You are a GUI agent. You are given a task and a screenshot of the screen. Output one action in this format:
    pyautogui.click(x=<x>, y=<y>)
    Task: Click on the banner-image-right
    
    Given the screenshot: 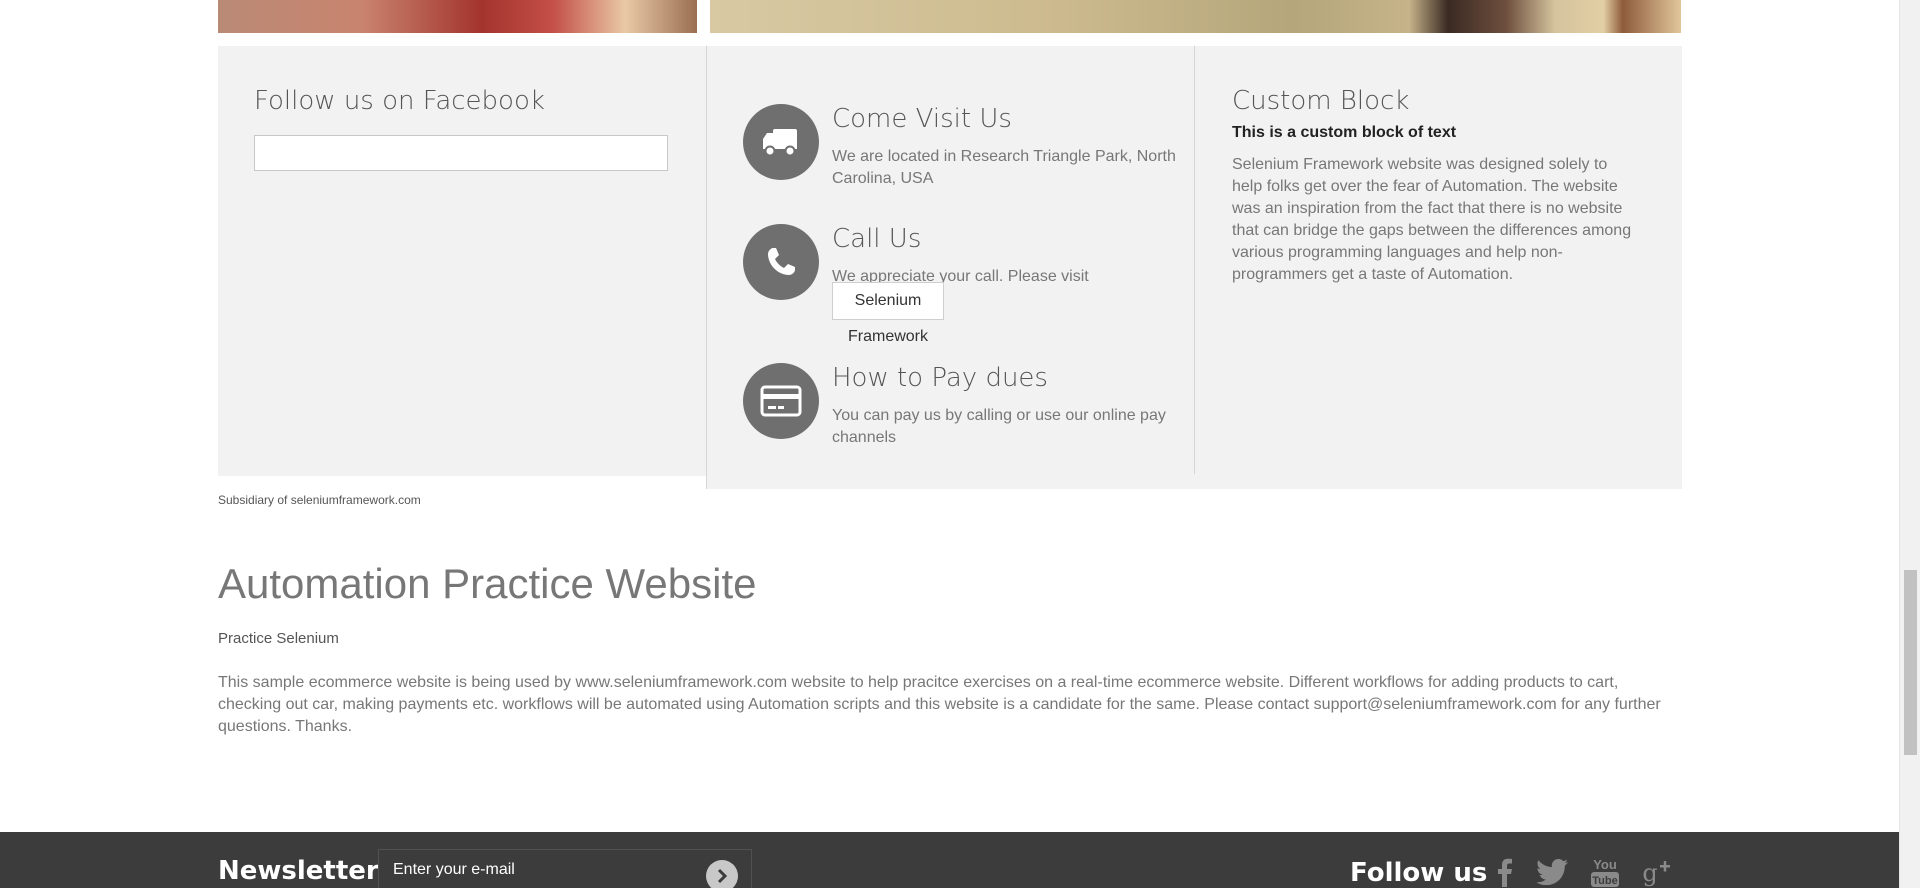 What is the action you would take?
    pyautogui.click(x=1195, y=16)
    